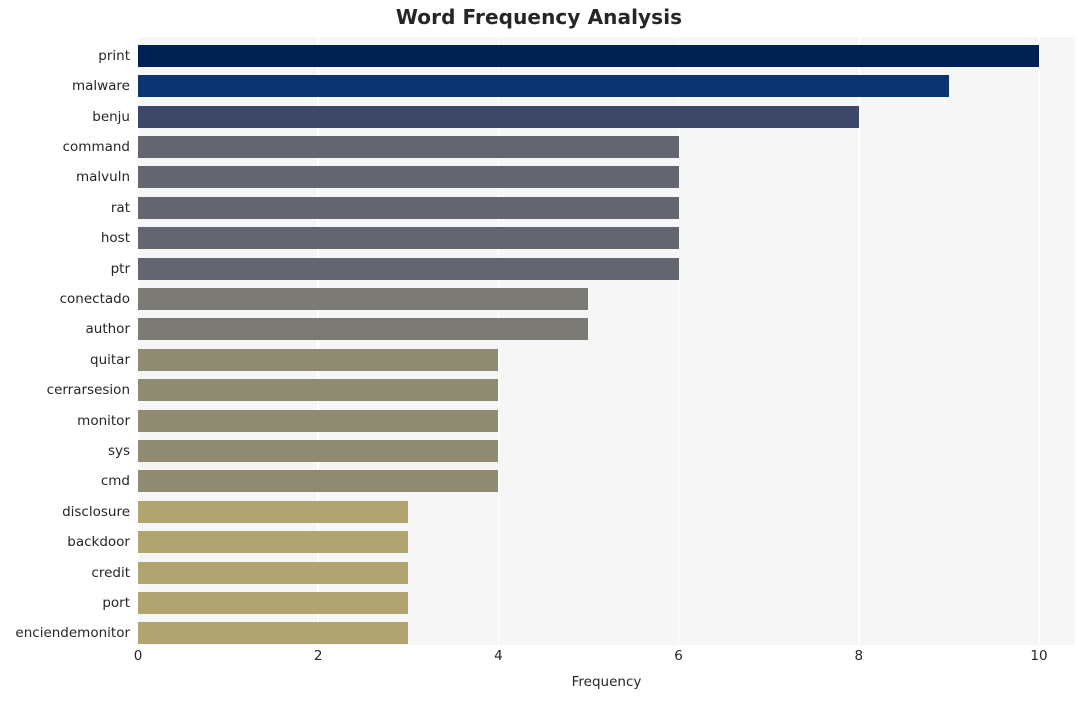 The width and height of the screenshot is (1078, 701). What do you see at coordinates (498, 656) in the screenshot?
I see `x-tick-label-4: 4` at bounding box center [498, 656].